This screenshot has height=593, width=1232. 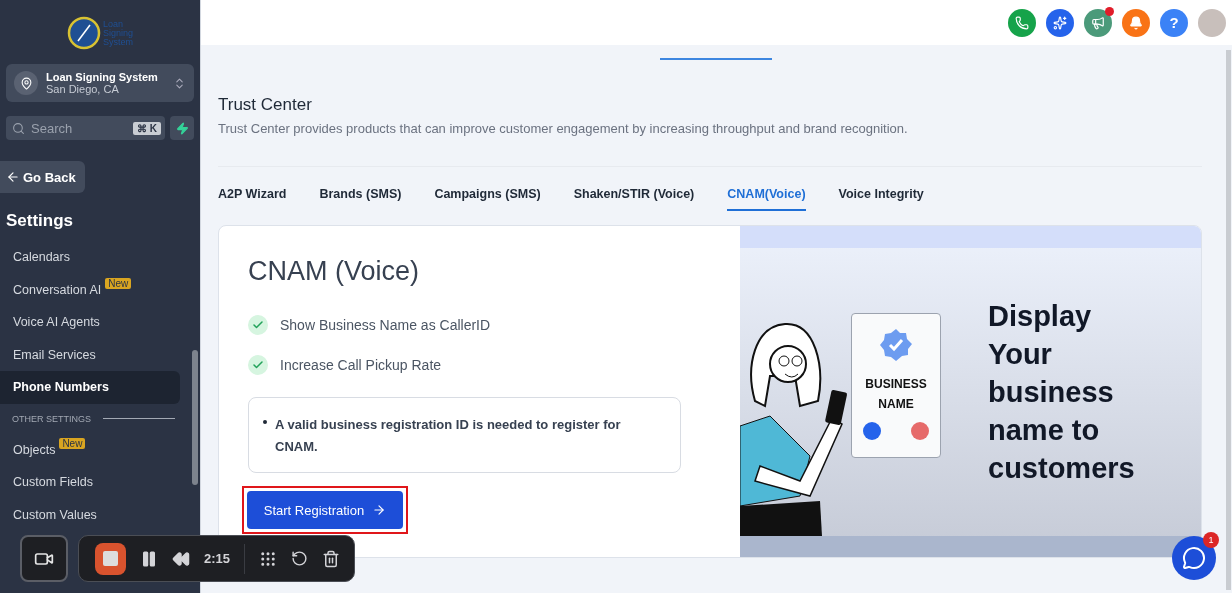 What do you see at coordinates (331, 558) in the screenshot?
I see `delete-button` at bounding box center [331, 558].